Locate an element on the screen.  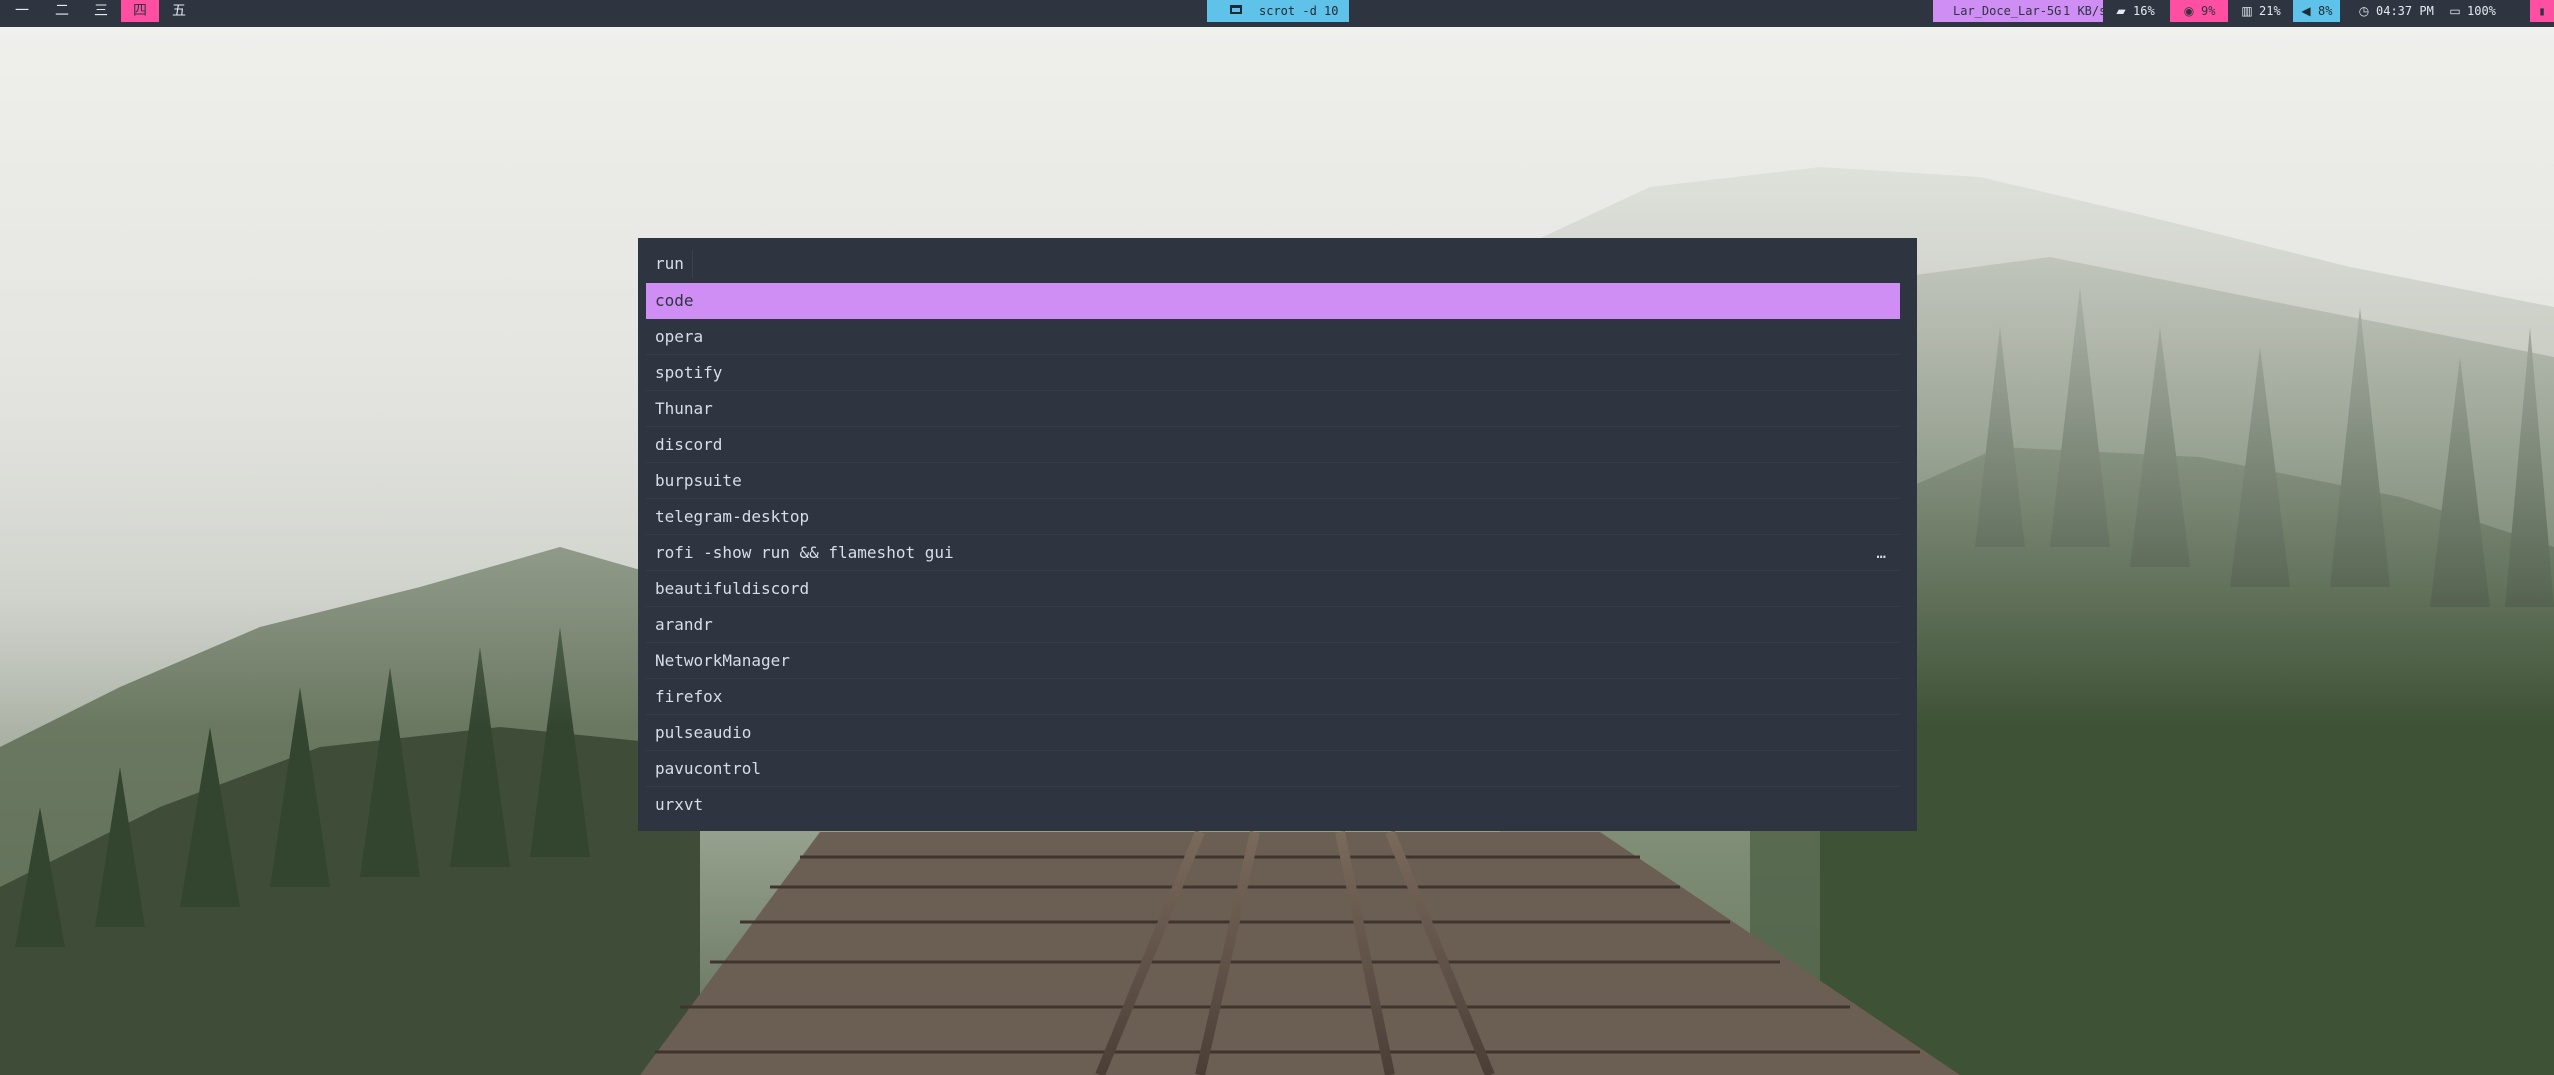
workspace-4-active: 四 is located at coordinates (140, 11).